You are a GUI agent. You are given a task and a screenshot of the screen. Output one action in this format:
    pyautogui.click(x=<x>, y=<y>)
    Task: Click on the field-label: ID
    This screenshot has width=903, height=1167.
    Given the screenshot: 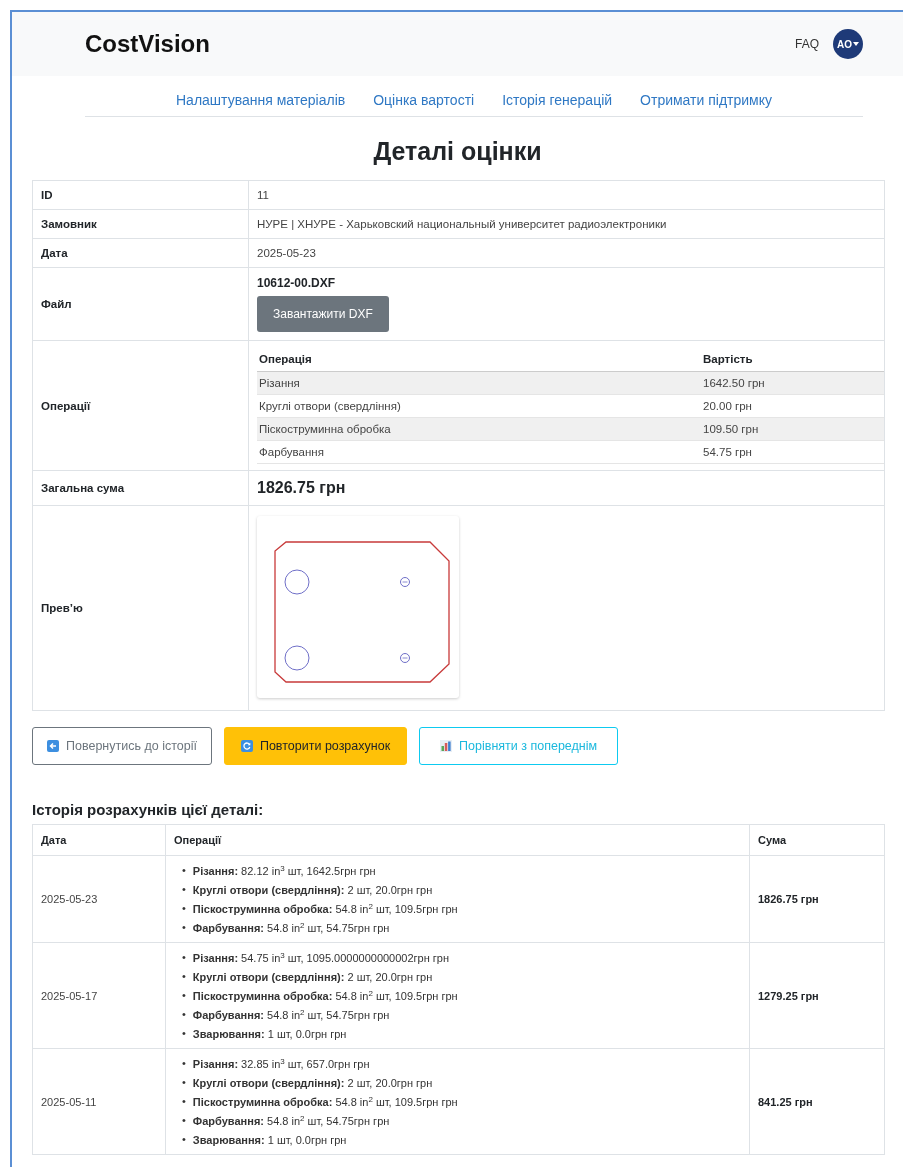 What is the action you would take?
    pyautogui.click(x=140, y=195)
    